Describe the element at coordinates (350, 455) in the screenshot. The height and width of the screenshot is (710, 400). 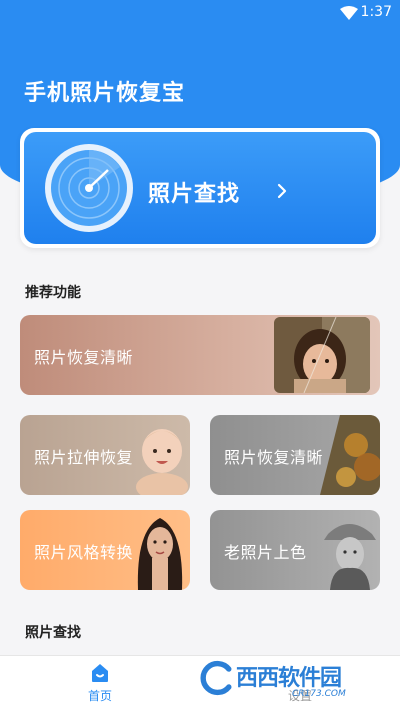
I see `autumn-photo-image` at that location.